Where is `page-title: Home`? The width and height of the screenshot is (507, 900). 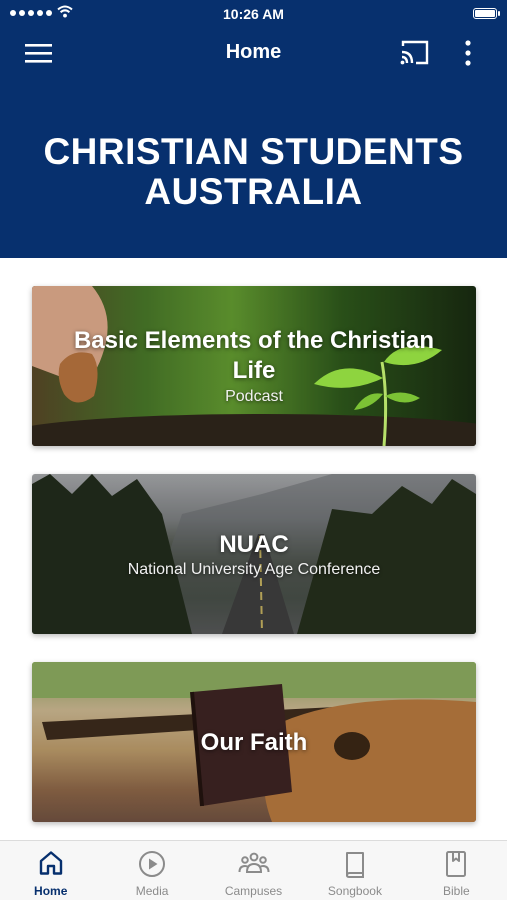
page-title: Home is located at coordinates (253, 52).